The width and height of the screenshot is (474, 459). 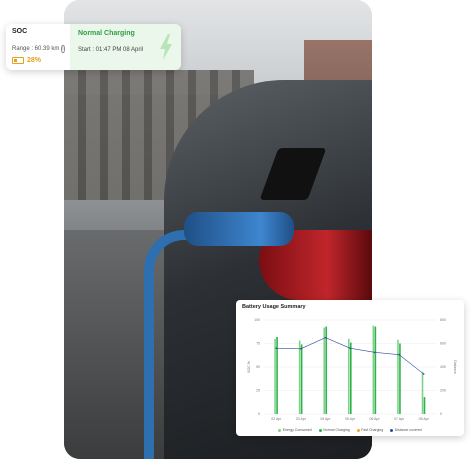 What do you see at coordinates (399, 419) in the screenshot?
I see `x-tick-label: 07 Apr` at bounding box center [399, 419].